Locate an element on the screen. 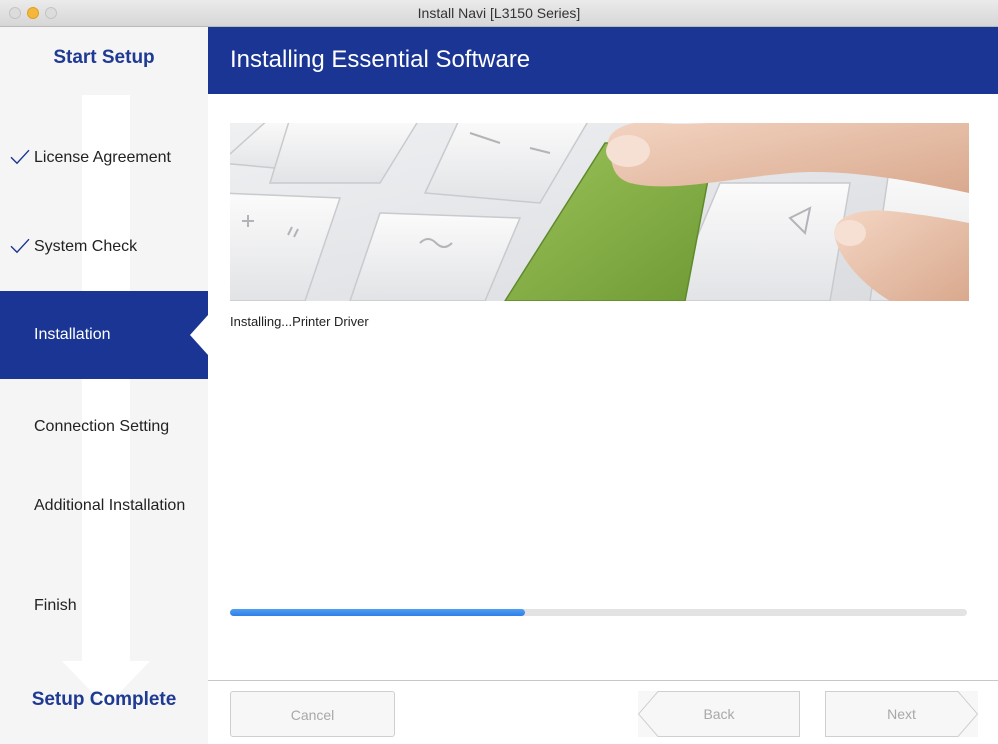 The height and width of the screenshot is (744, 998). step-label: Connection Setting is located at coordinates (102, 426).